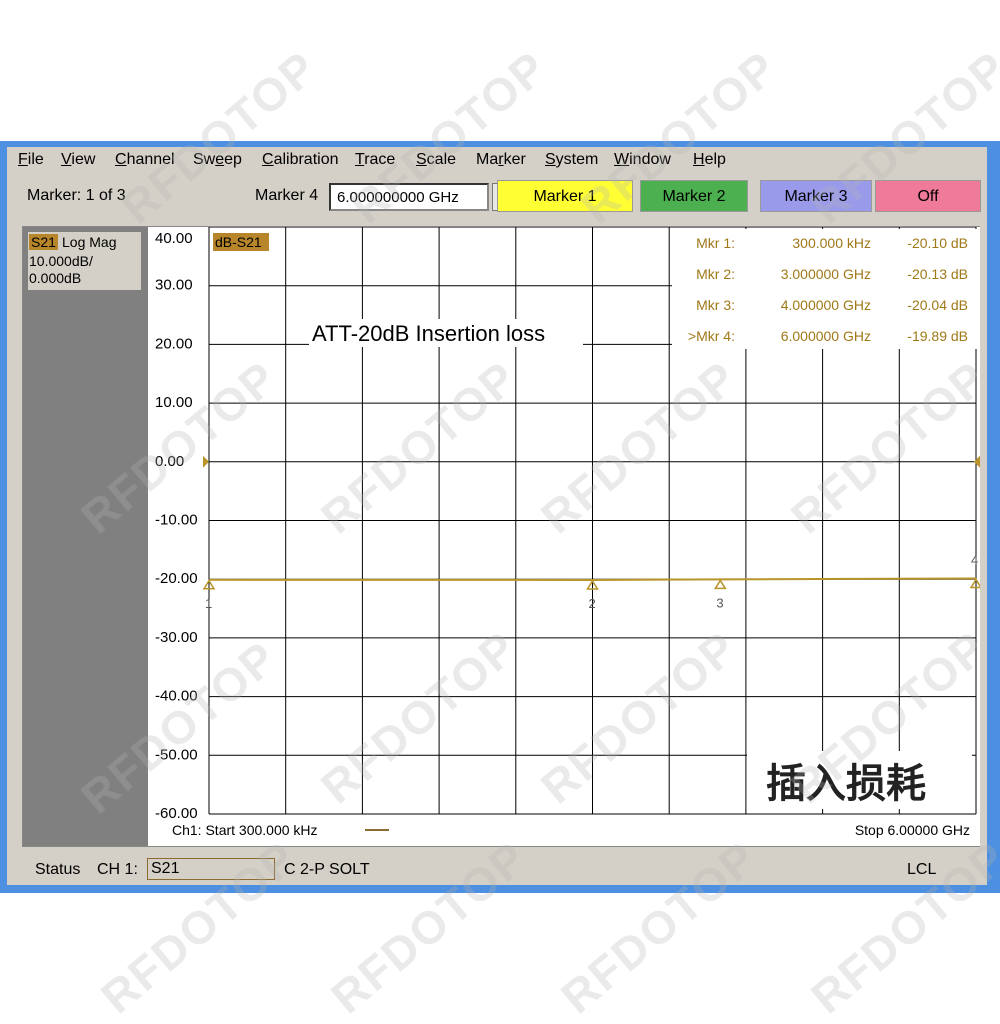  Describe the element at coordinates (31, 160) in the screenshot. I see `menu-file: File` at that location.